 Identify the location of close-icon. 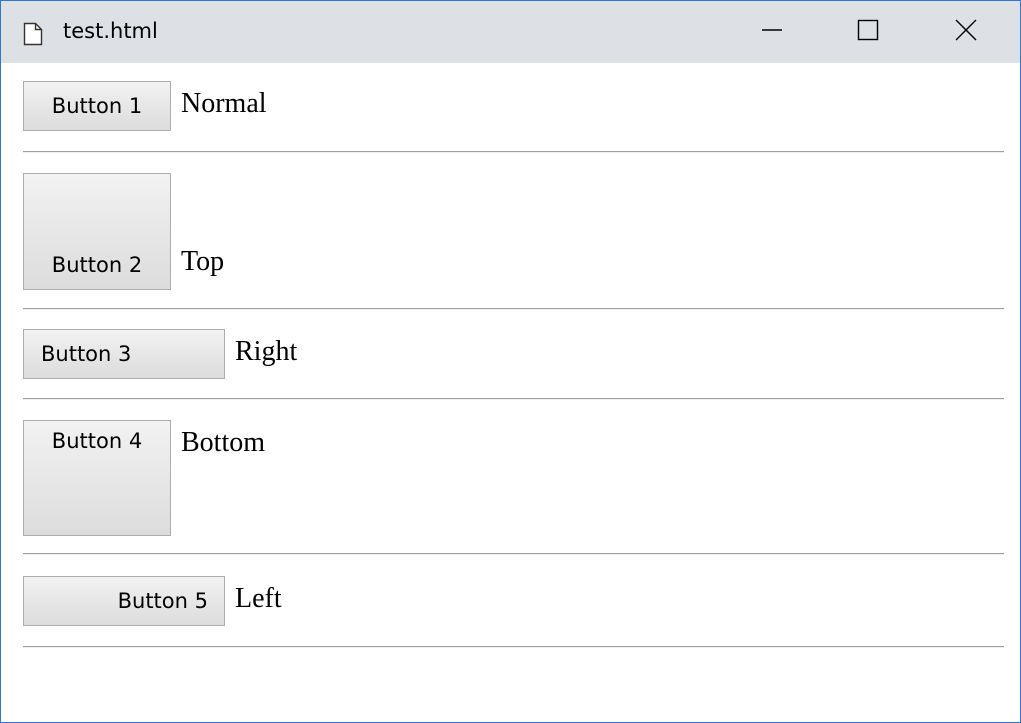
(966, 32).